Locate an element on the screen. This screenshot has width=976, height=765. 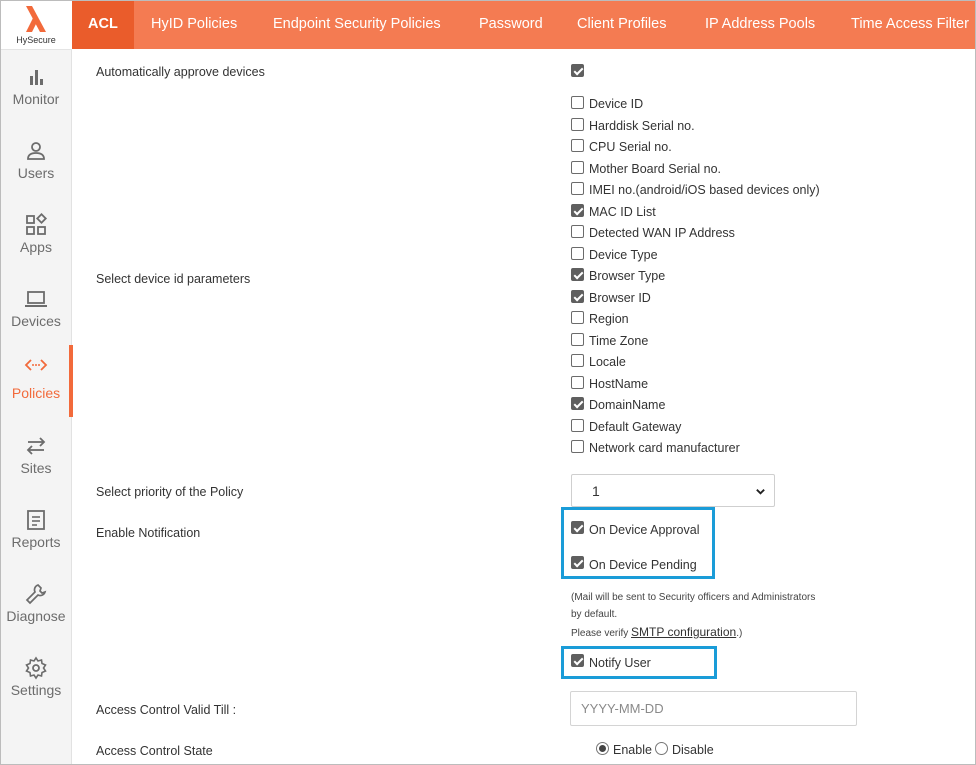
domainname-checkbox is located at coordinates (577, 403).